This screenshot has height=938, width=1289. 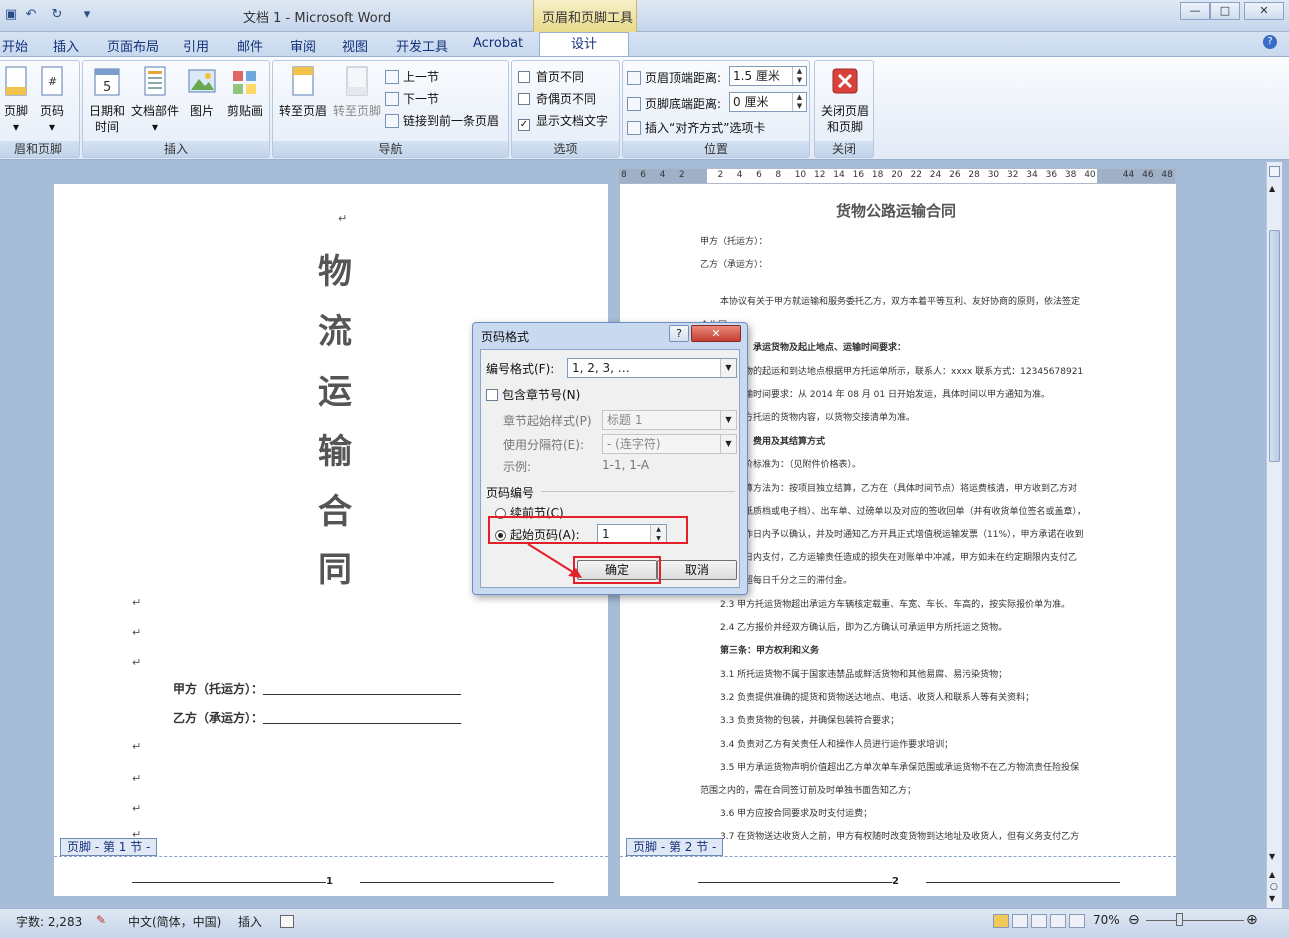 I want to click on scroll-thumb, so click(x=1274, y=346).